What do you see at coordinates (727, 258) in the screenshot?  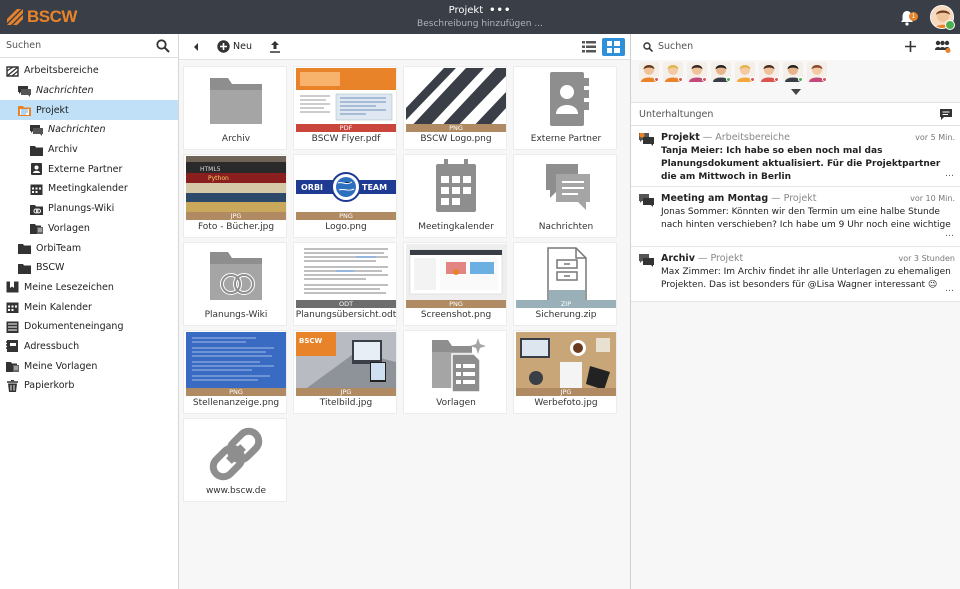 I see `conversation-location-name: Projekt` at bounding box center [727, 258].